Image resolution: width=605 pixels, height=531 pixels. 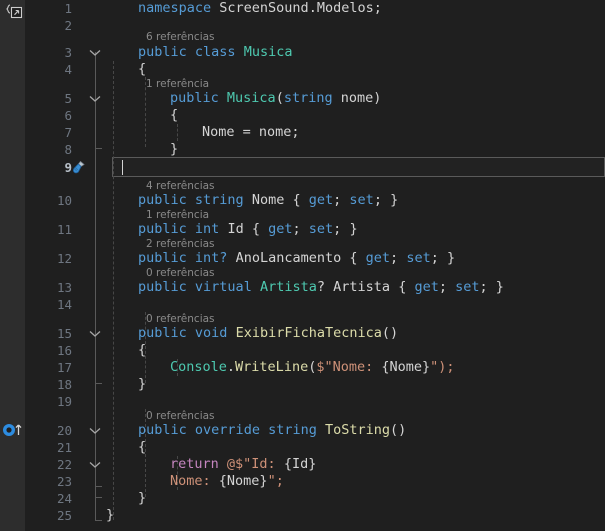 What do you see at coordinates (142, 447) in the screenshot?
I see `code-line-21: {` at bounding box center [142, 447].